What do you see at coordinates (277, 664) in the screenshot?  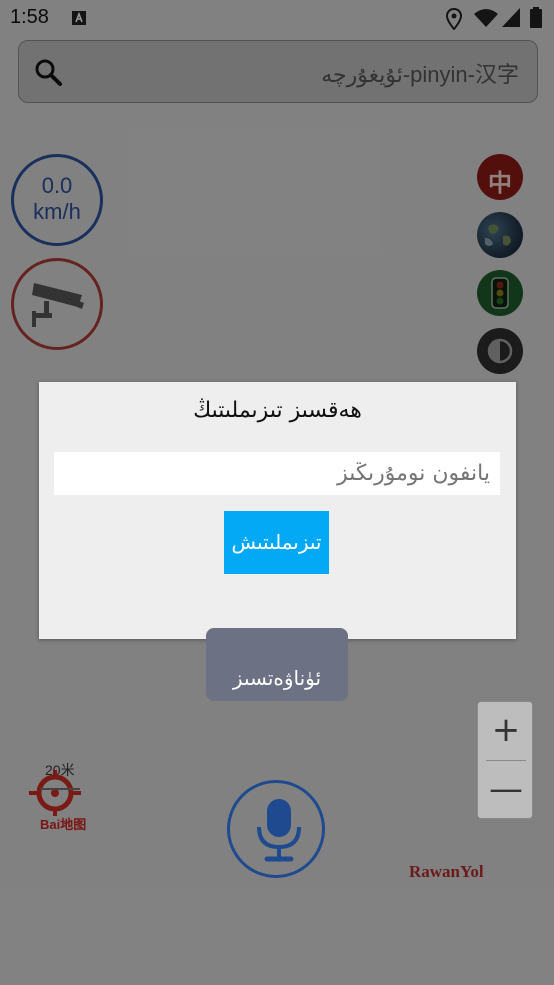 I see `cancel-button: ئۈناۋەتسىز` at bounding box center [277, 664].